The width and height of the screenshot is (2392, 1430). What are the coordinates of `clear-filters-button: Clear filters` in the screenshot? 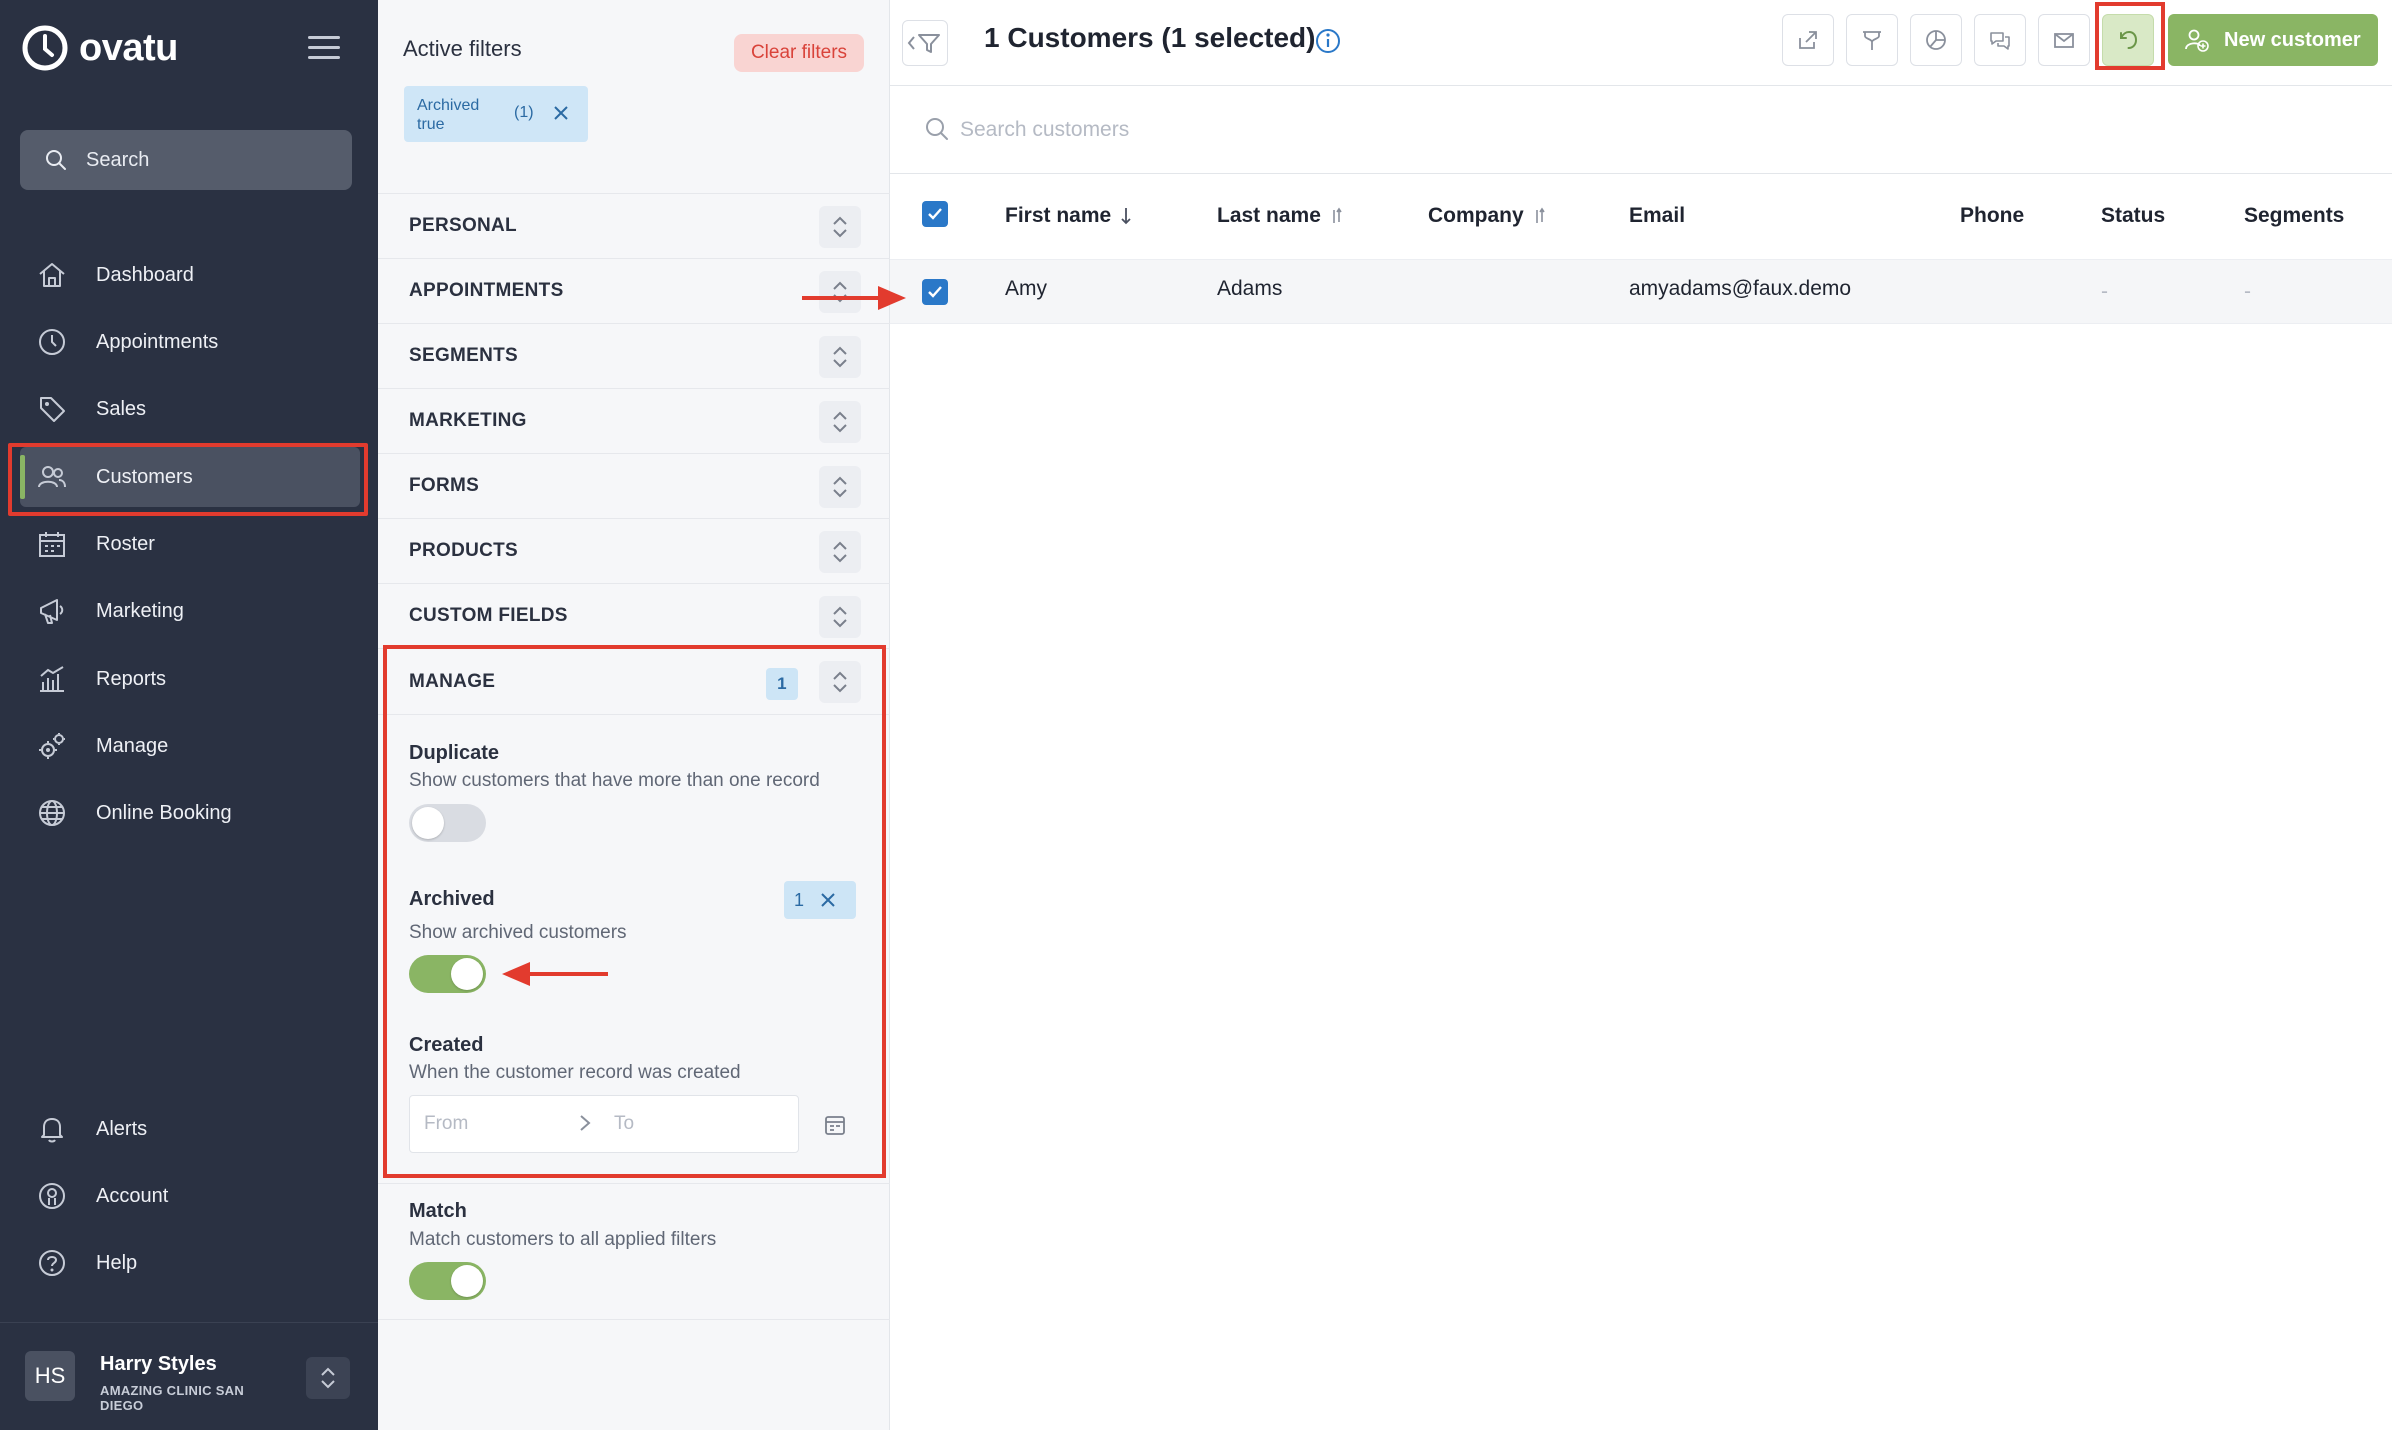 It's located at (799, 53).